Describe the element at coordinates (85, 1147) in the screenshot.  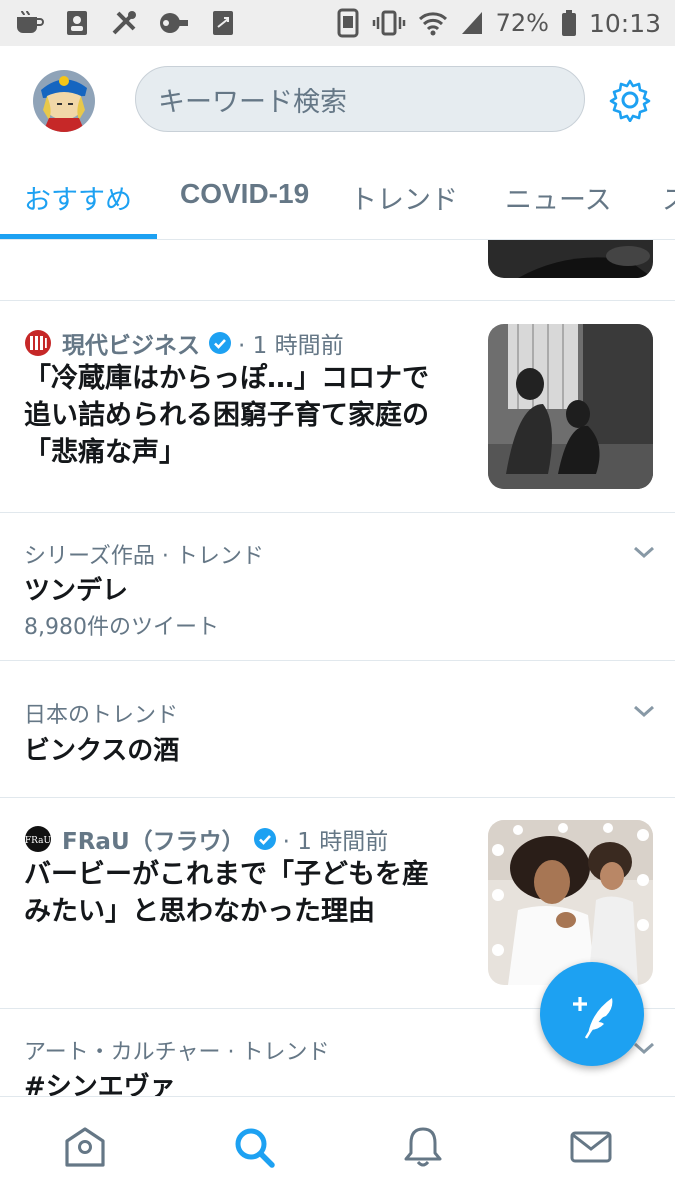
I see `home-icon` at that location.